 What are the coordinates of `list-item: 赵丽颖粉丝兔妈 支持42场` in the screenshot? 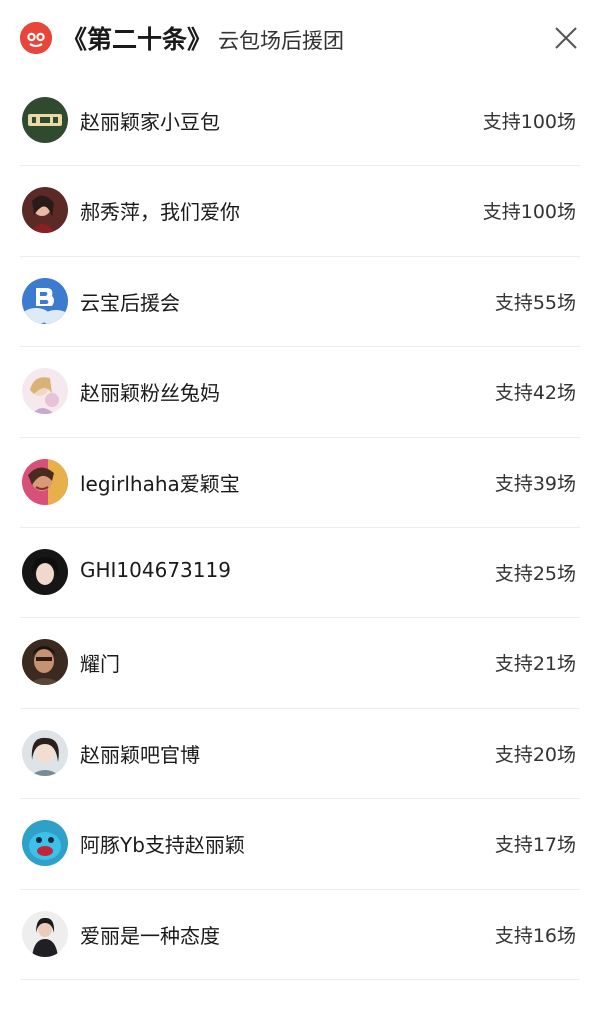 It's located at (300, 392).